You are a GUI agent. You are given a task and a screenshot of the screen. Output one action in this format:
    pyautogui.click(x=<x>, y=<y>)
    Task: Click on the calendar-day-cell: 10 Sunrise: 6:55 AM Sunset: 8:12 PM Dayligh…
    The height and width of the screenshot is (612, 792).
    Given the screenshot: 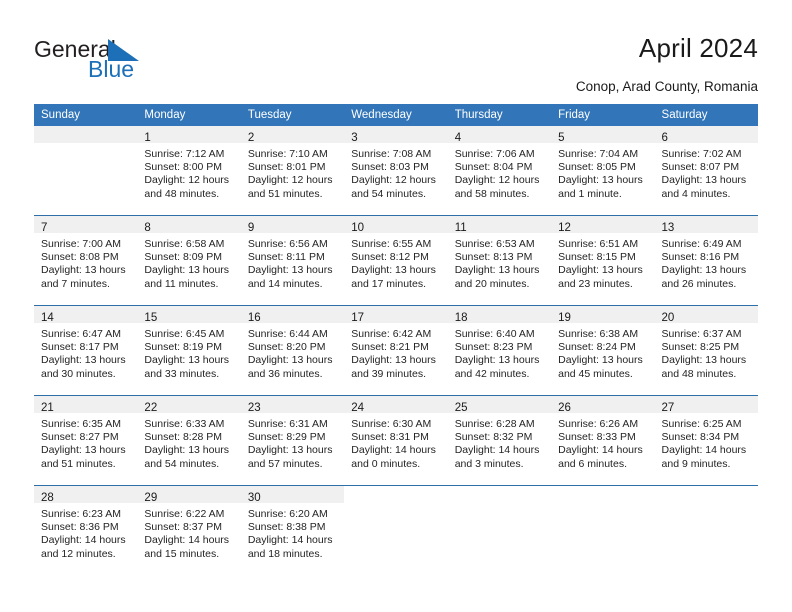 What is the action you would take?
    pyautogui.click(x=396, y=260)
    